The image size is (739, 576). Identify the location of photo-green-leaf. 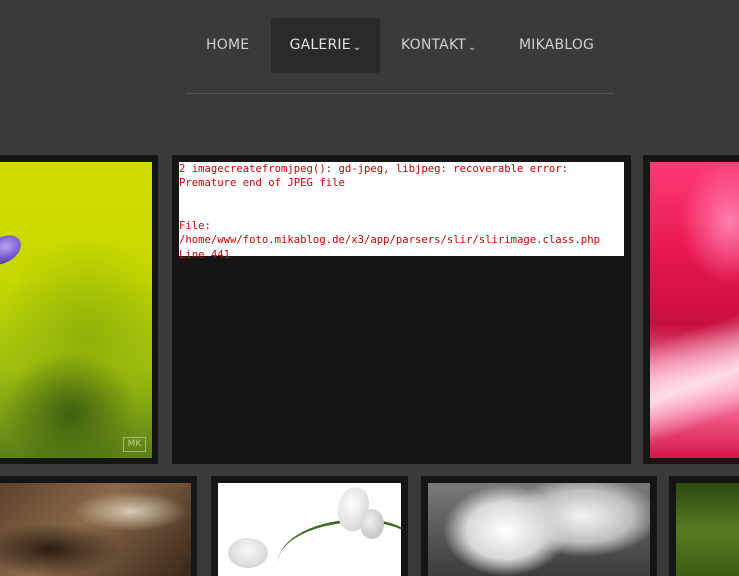
(707, 529).